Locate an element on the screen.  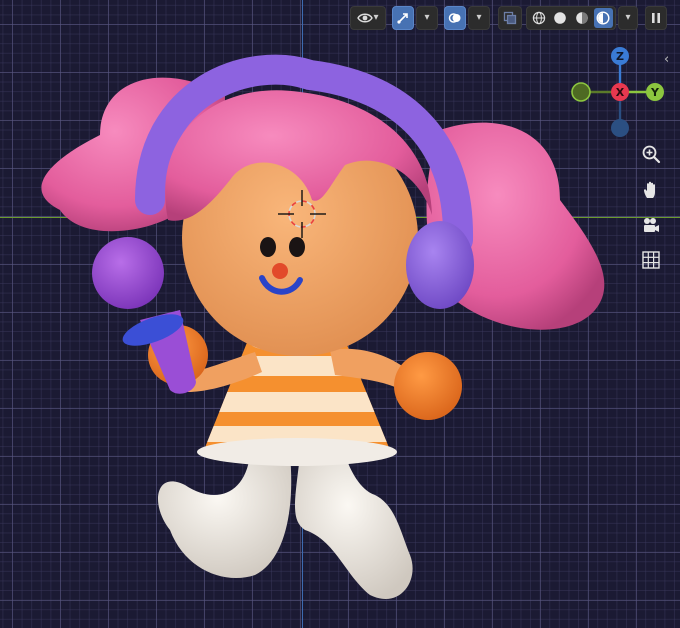
transform-gizmo-button is located at coordinates (403, 18).